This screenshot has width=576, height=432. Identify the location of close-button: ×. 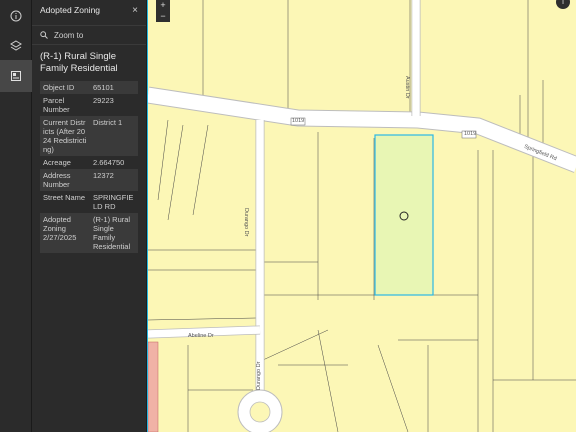
(135, 10).